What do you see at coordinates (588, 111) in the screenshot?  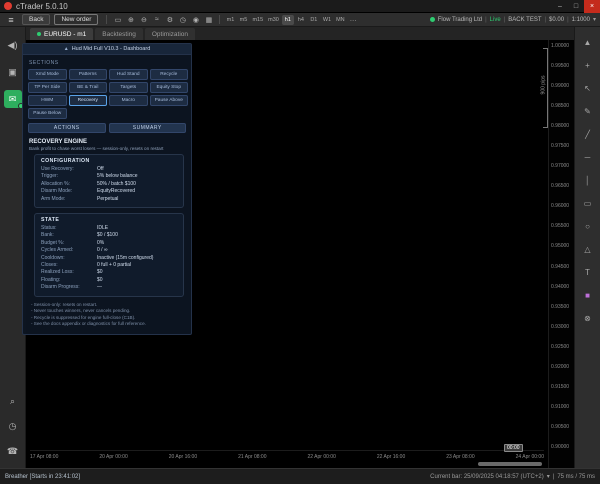 I see `pencil-draw-icon: ✎` at bounding box center [588, 111].